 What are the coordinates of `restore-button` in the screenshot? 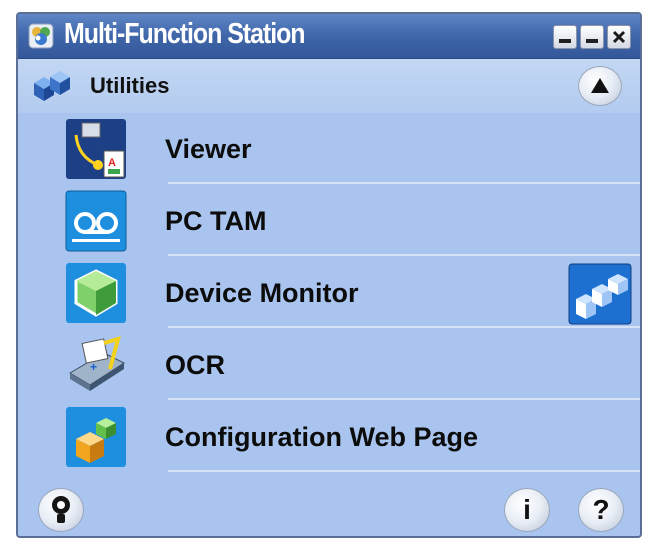 It's located at (592, 37).